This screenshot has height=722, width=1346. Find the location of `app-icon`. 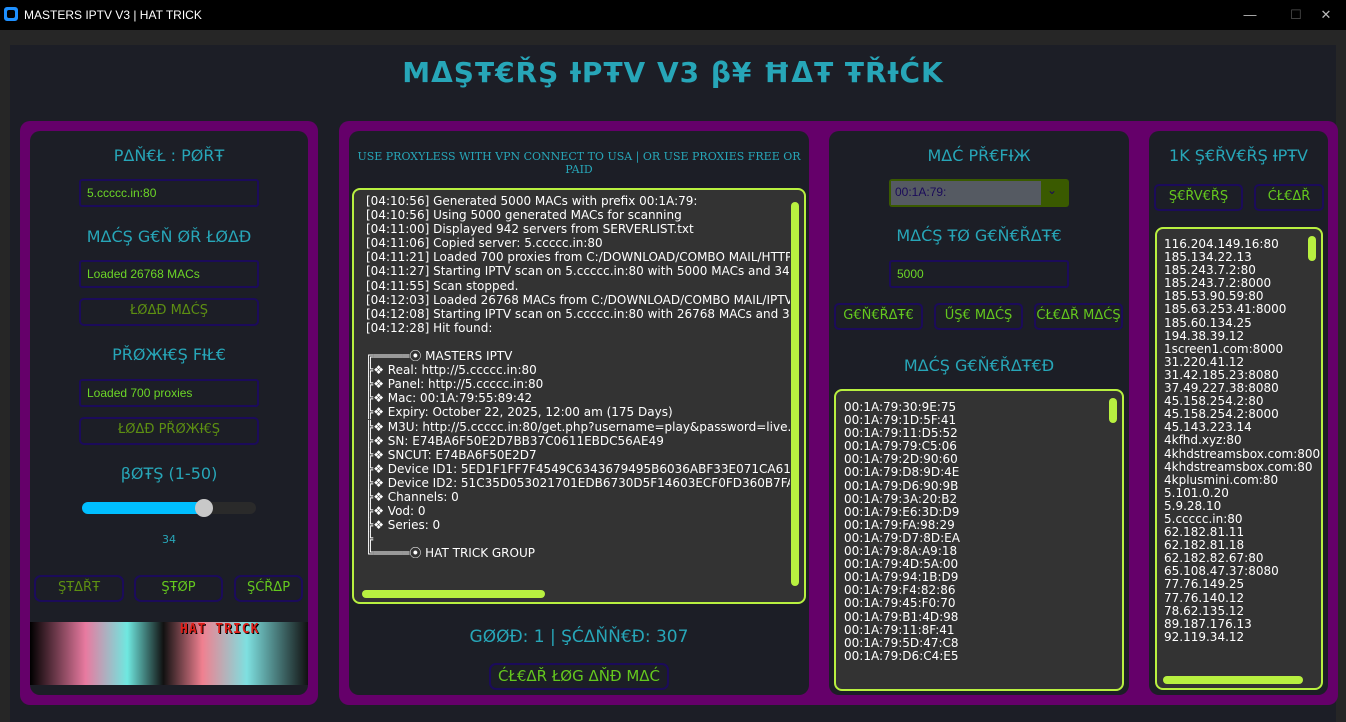

app-icon is located at coordinates (11, 14).